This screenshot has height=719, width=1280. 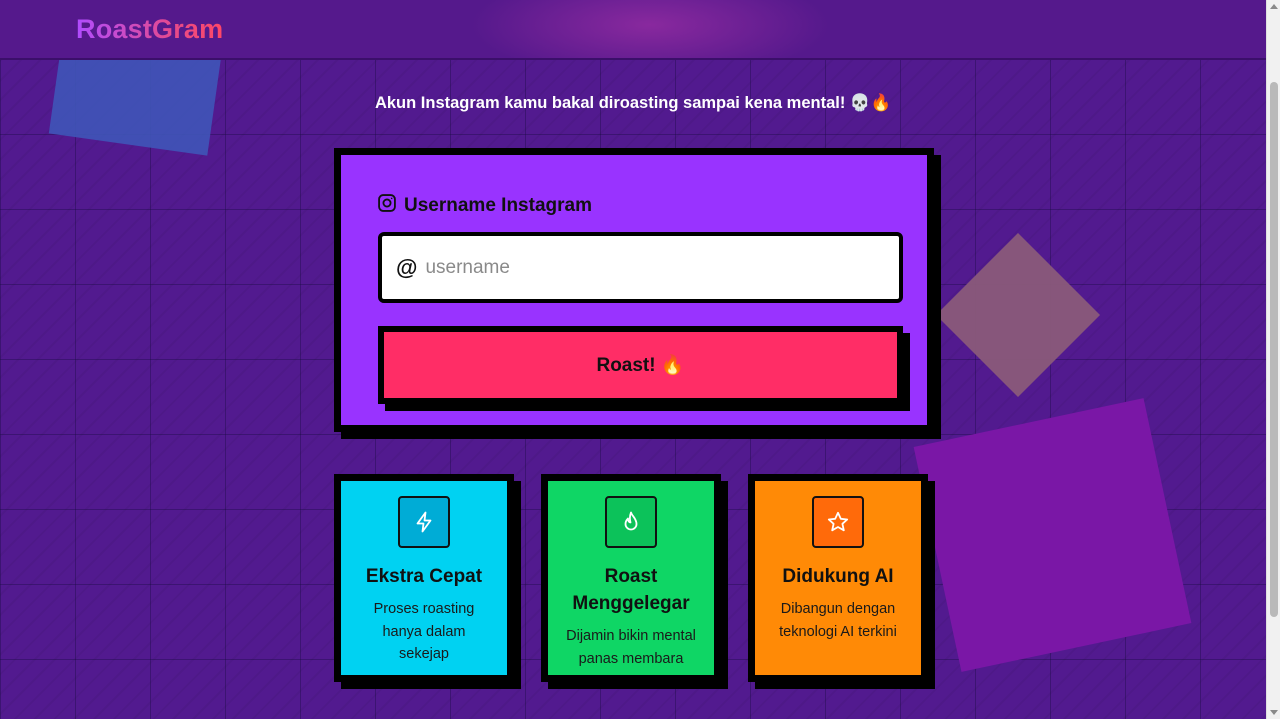 What do you see at coordinates (498, 205) in the screenshot?
I see `username-label-text: Username Instagram` at bounding box center [498, 205].